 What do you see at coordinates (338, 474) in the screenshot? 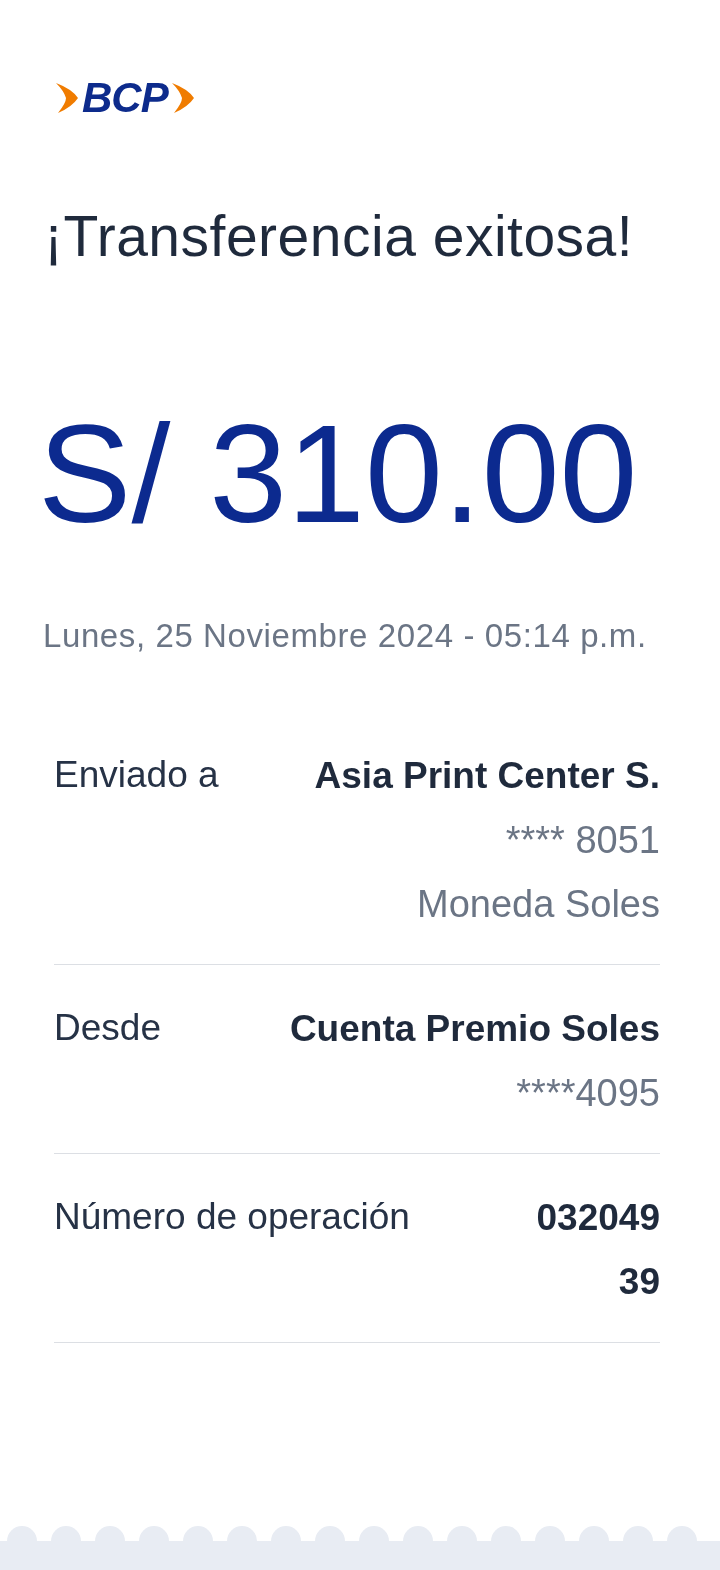
I see `amount: S/ 310.00` at bounding box center [338, 474].